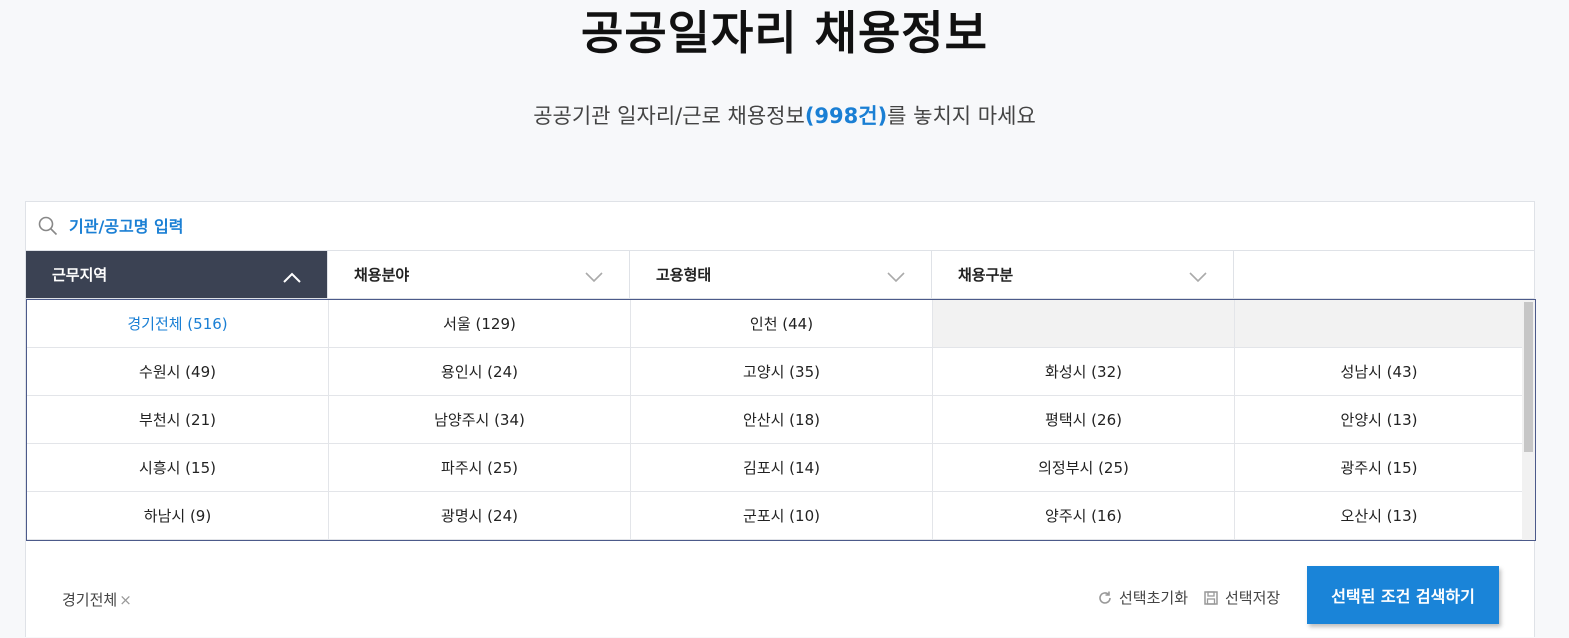 The width and height of the screenshot is (1569, 638). What do you see at coordinates (480, 420) in the screenshot?
I see `region-option: 남양주시 (34)` at bounding box center [480, 420].